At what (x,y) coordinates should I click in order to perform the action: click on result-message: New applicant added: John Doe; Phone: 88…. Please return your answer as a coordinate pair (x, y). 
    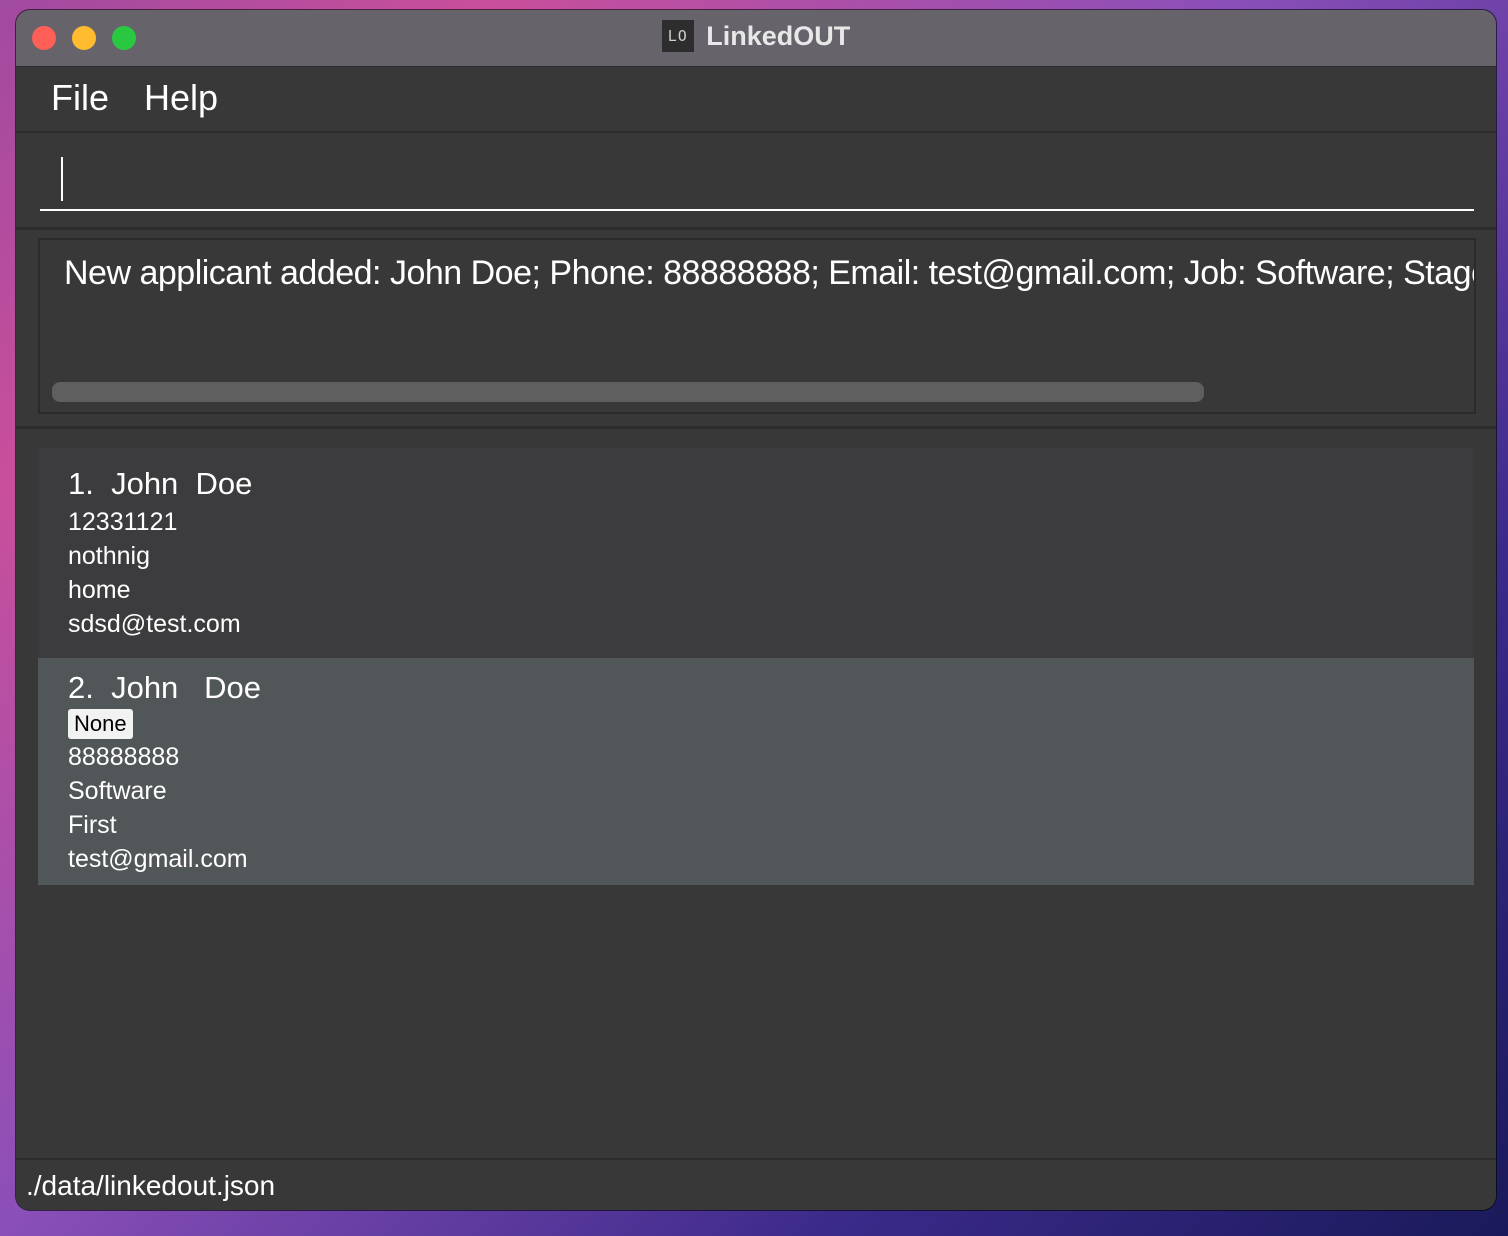
    Looking at the image, I should click on (770, 273).